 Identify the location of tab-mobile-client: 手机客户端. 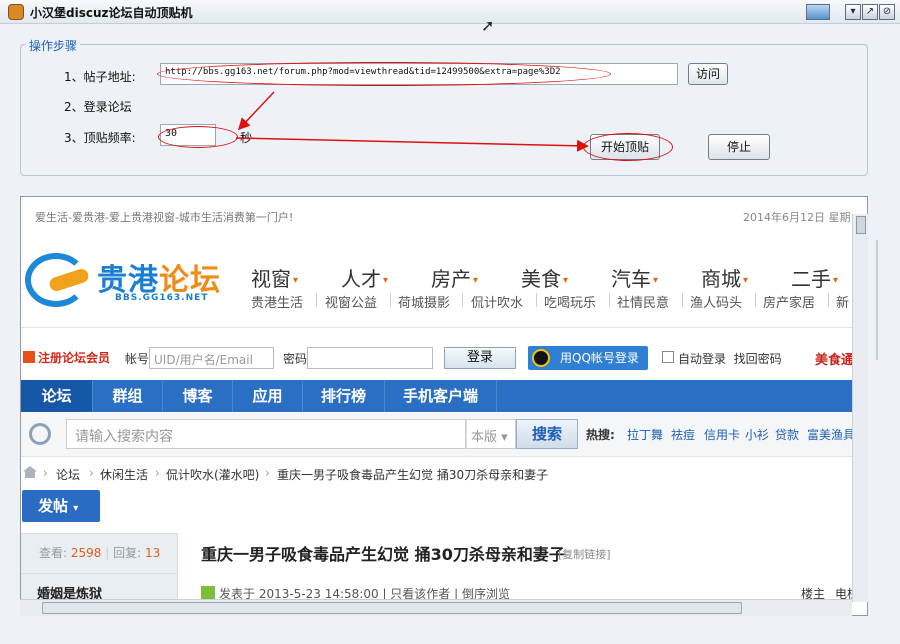
(441, 396).